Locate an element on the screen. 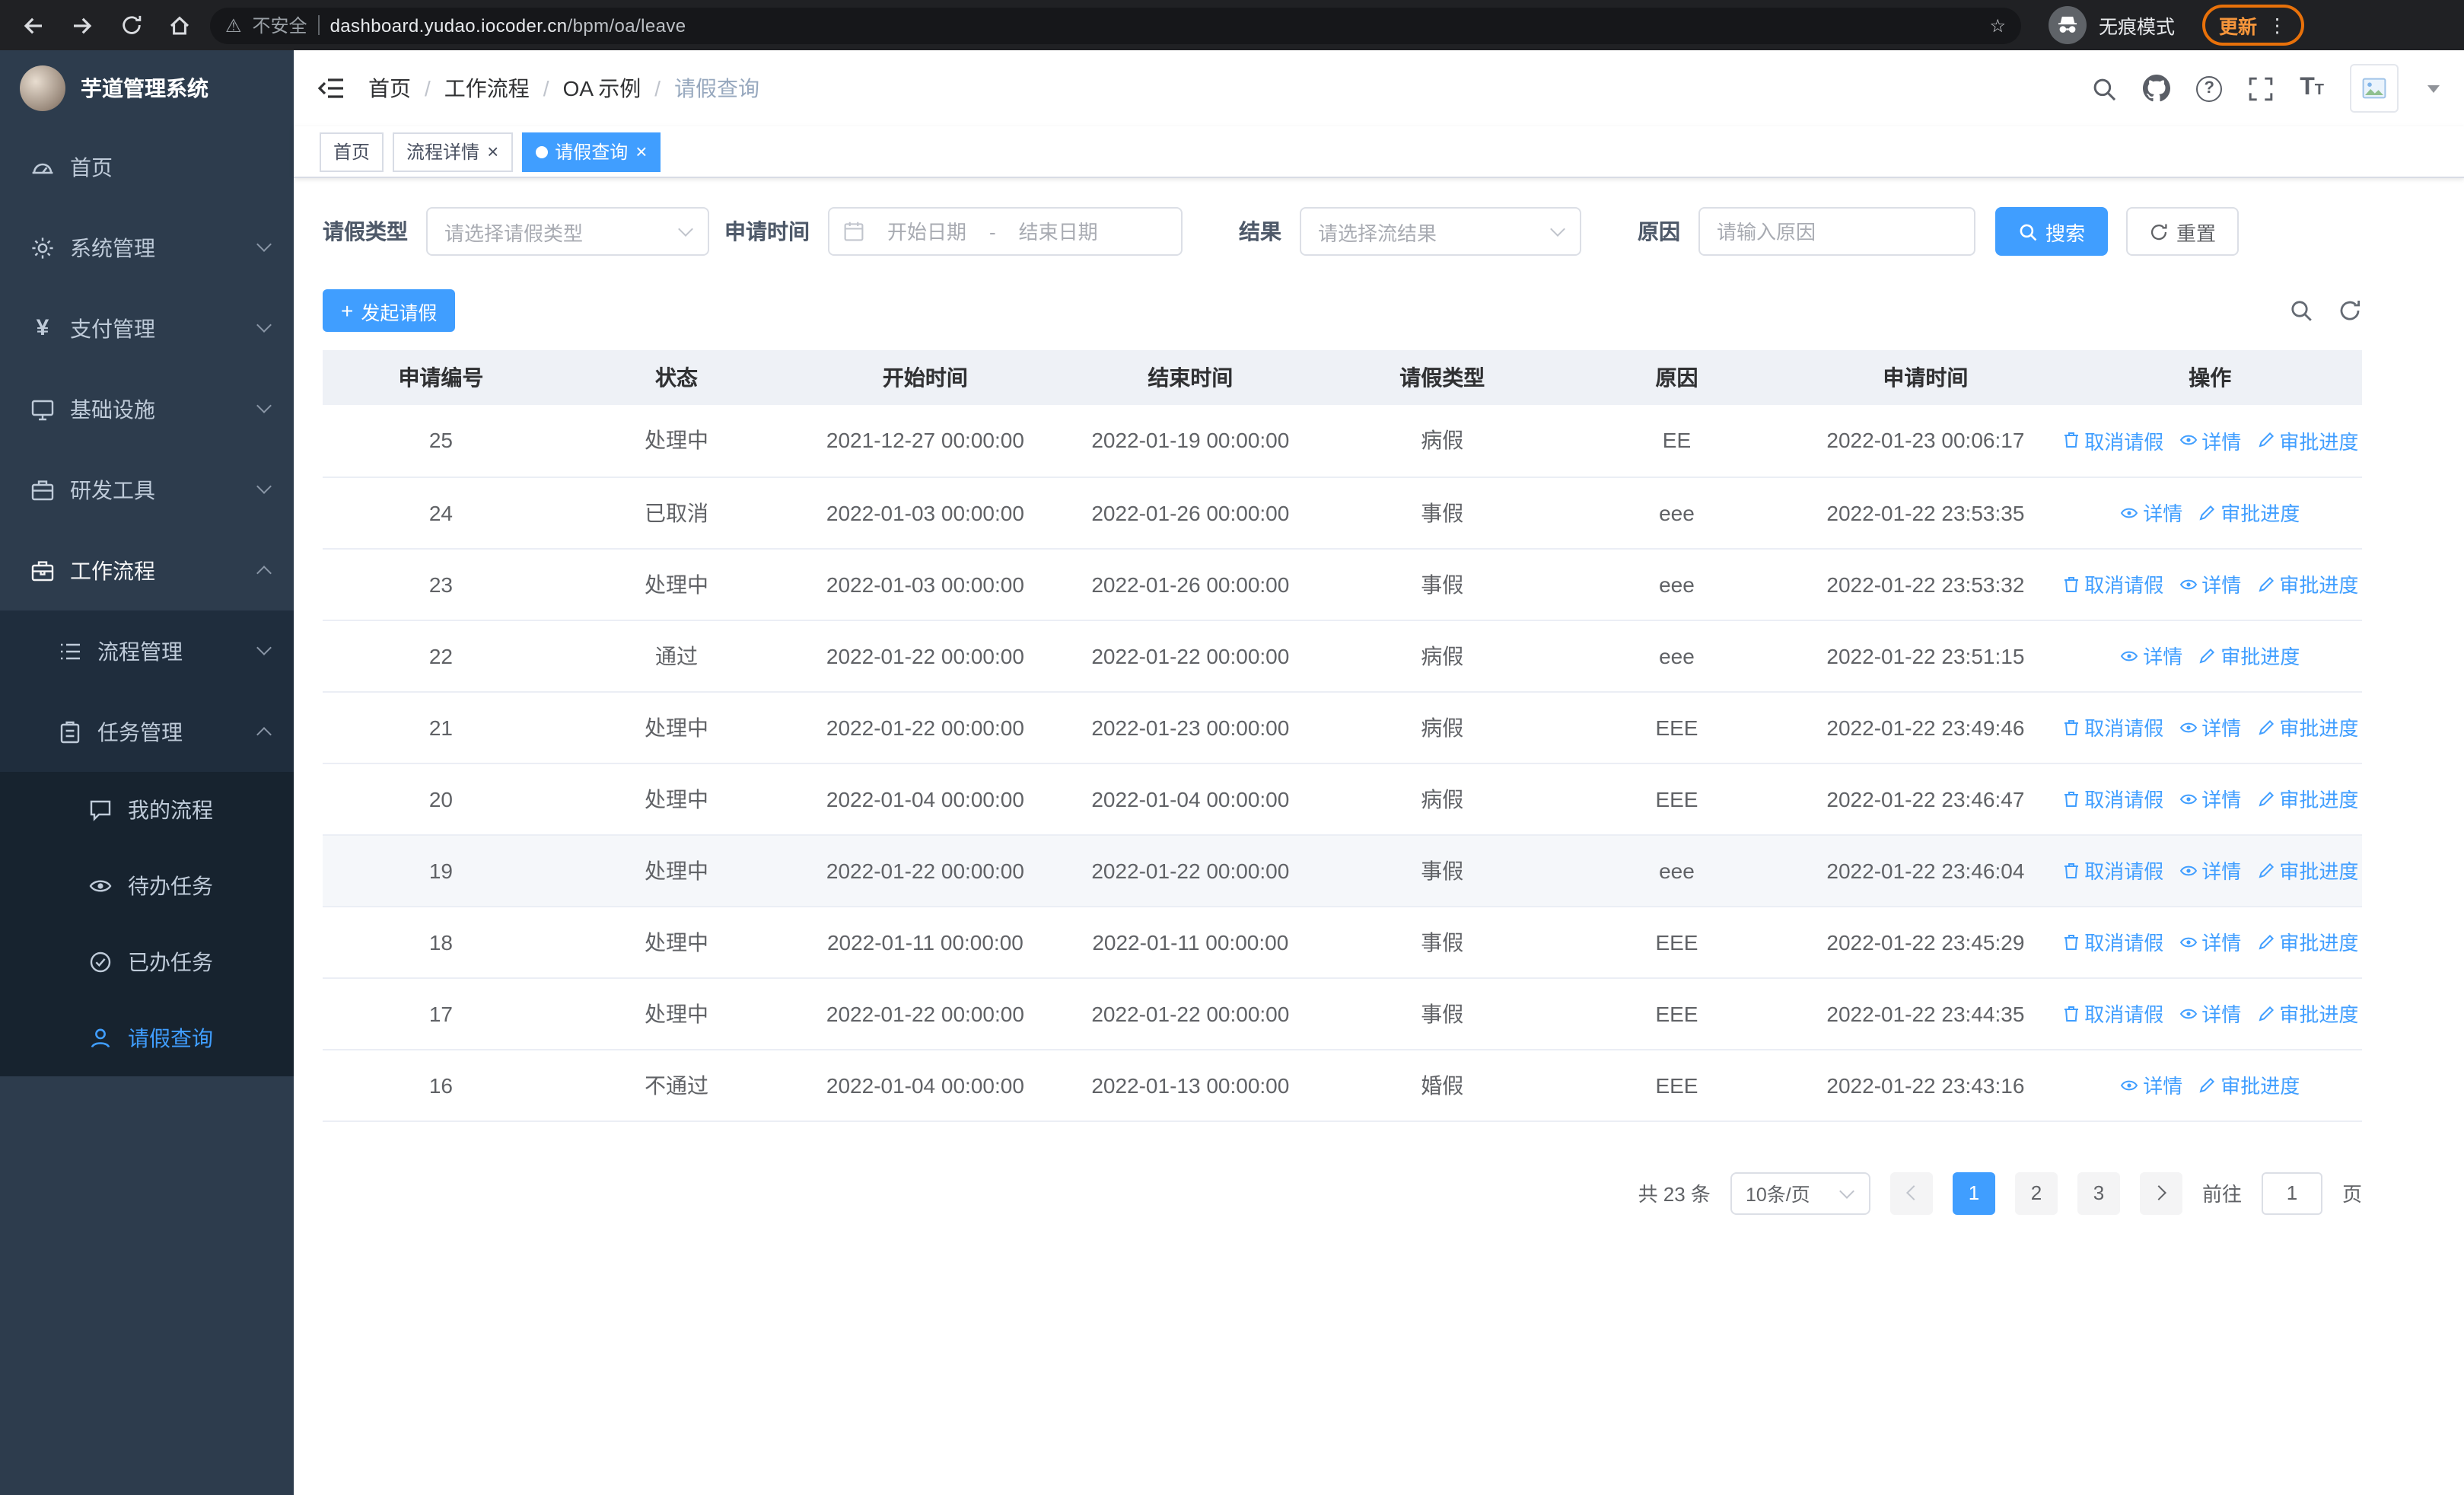  sidebar-item-process-management: 流程管理 is located at coordinates (147, 651).